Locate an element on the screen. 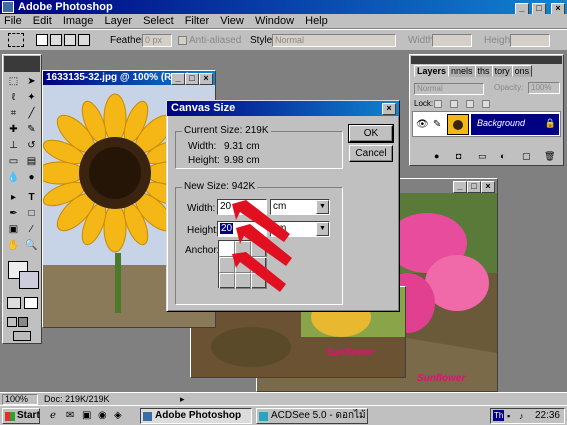  quicklaunch-desktop-icon: ▣ is located at coordinates (86, 415).